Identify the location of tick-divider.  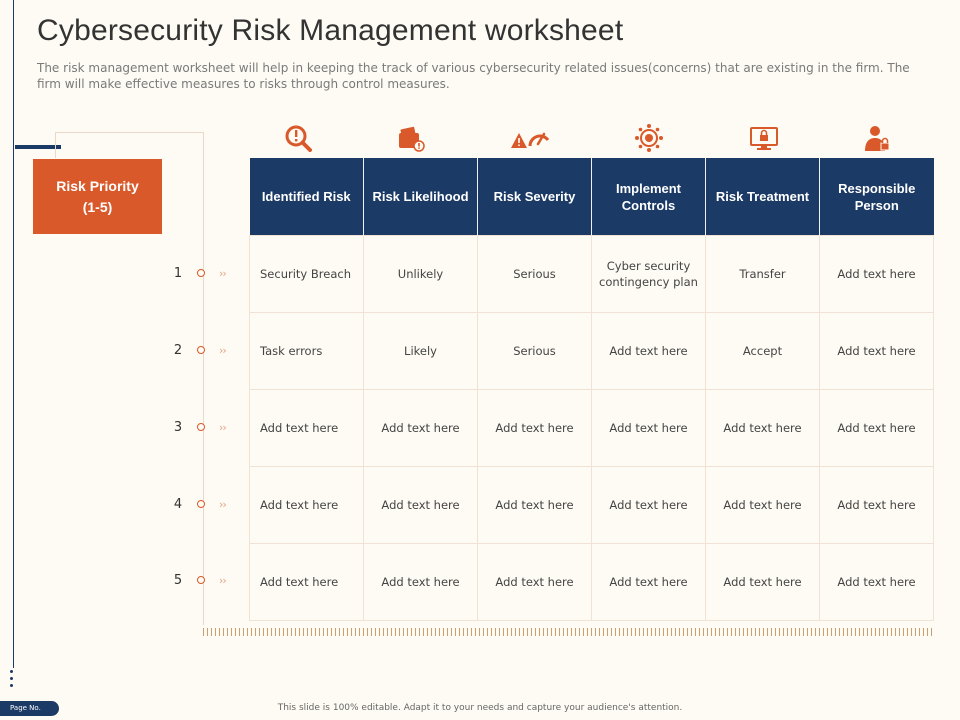
(568, 632).